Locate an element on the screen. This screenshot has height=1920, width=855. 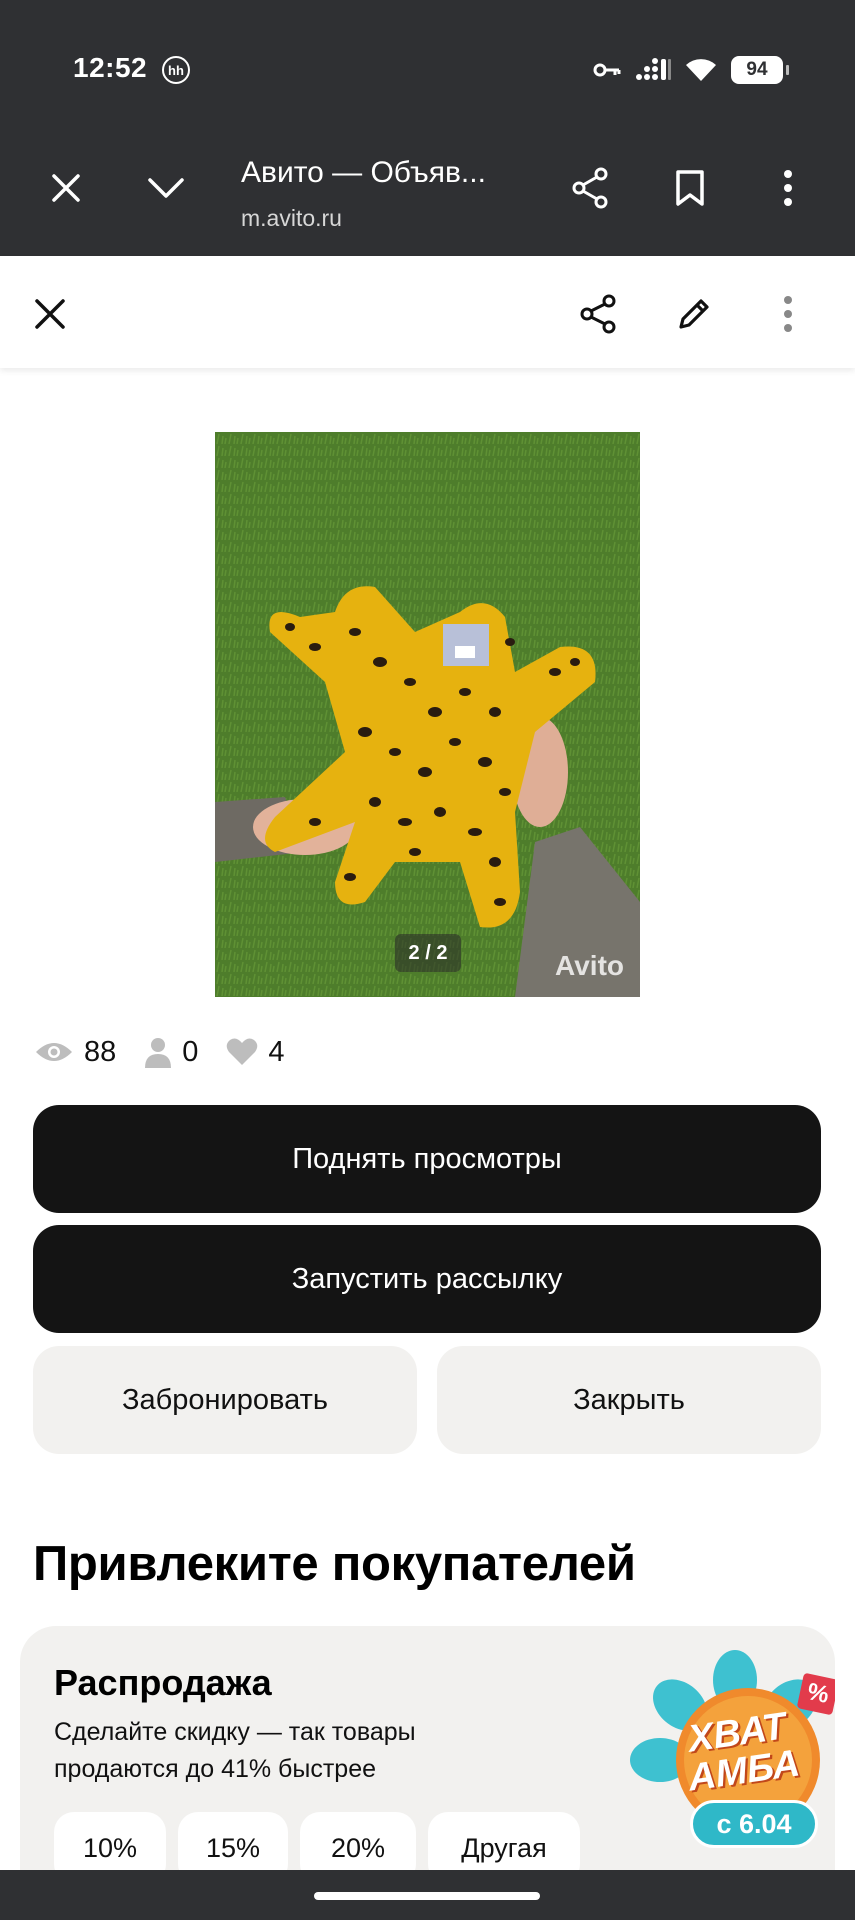
views-stat: 88 is located at coordinates (75, 1052).